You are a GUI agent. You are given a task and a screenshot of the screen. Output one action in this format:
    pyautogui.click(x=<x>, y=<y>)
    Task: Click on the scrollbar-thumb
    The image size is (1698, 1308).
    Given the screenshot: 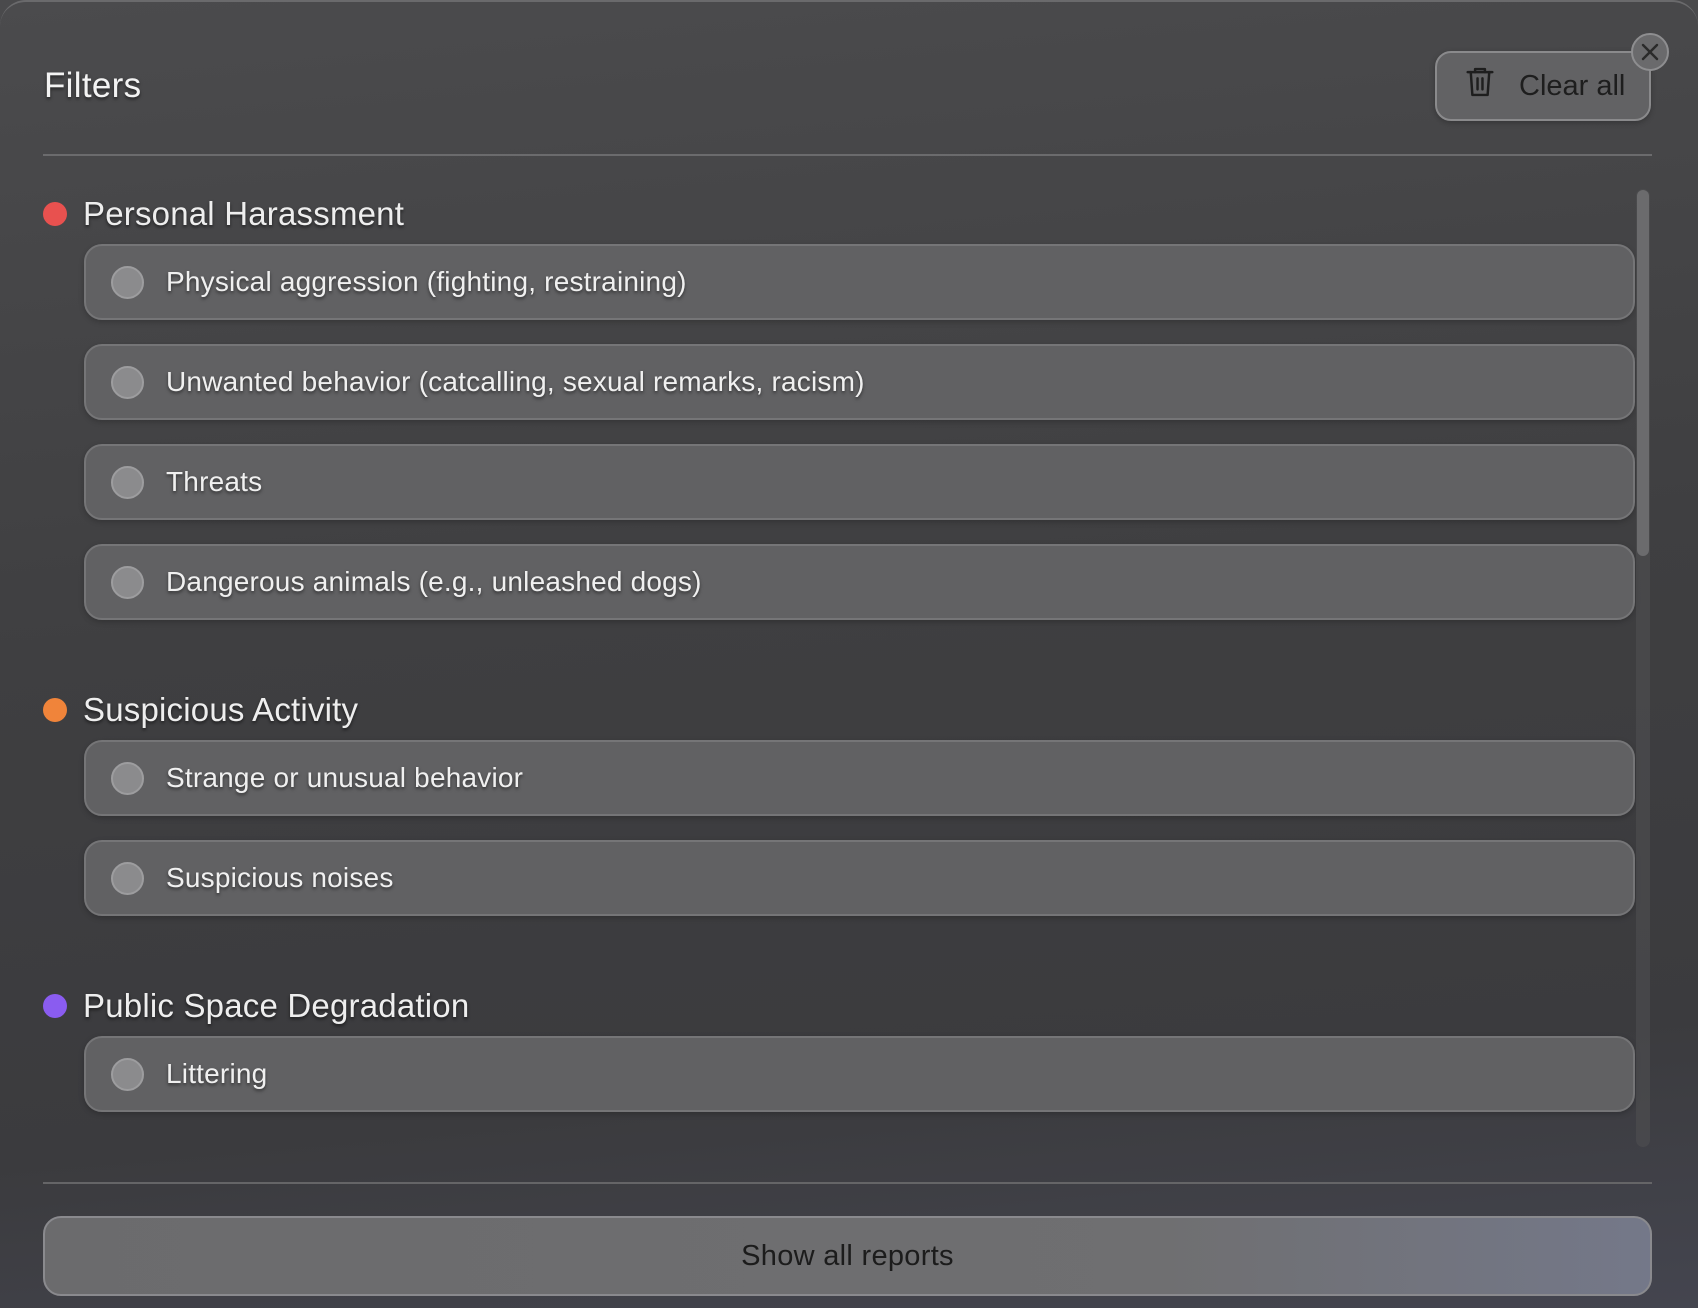 What is the action you would take?
    pyautogui.click(x=1643, y=373)
    